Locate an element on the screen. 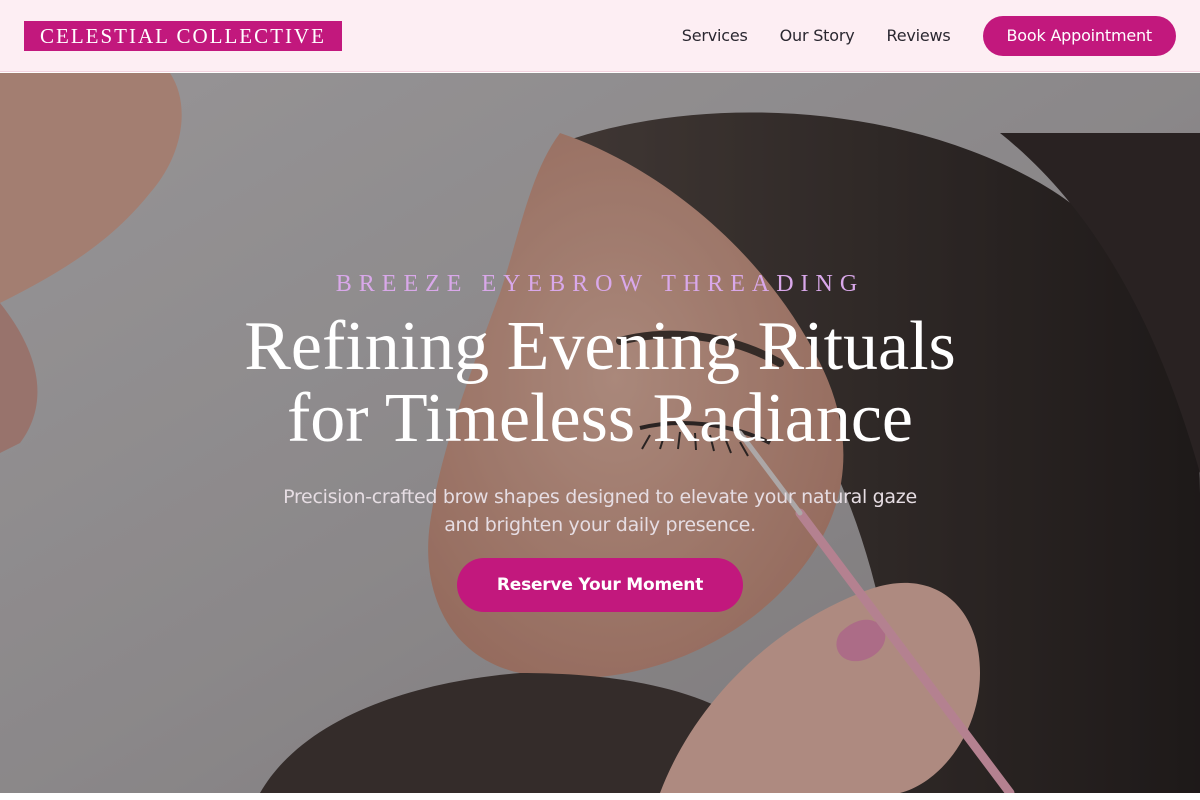  hero-headline-line-1: Refining Evening Rituals is located at coordinates (600, 346).